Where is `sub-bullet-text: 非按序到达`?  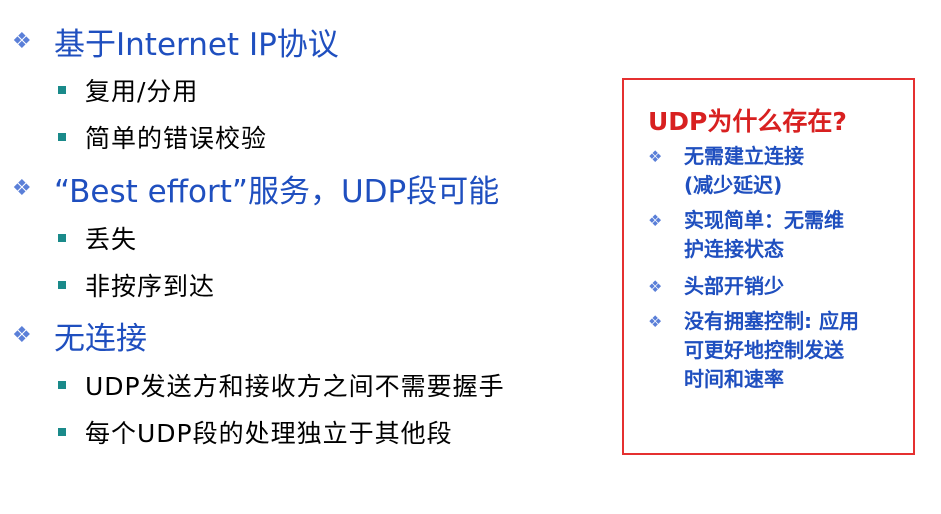
sub-bullet-text: 非按序到达 is located at coordinates (150, 286).